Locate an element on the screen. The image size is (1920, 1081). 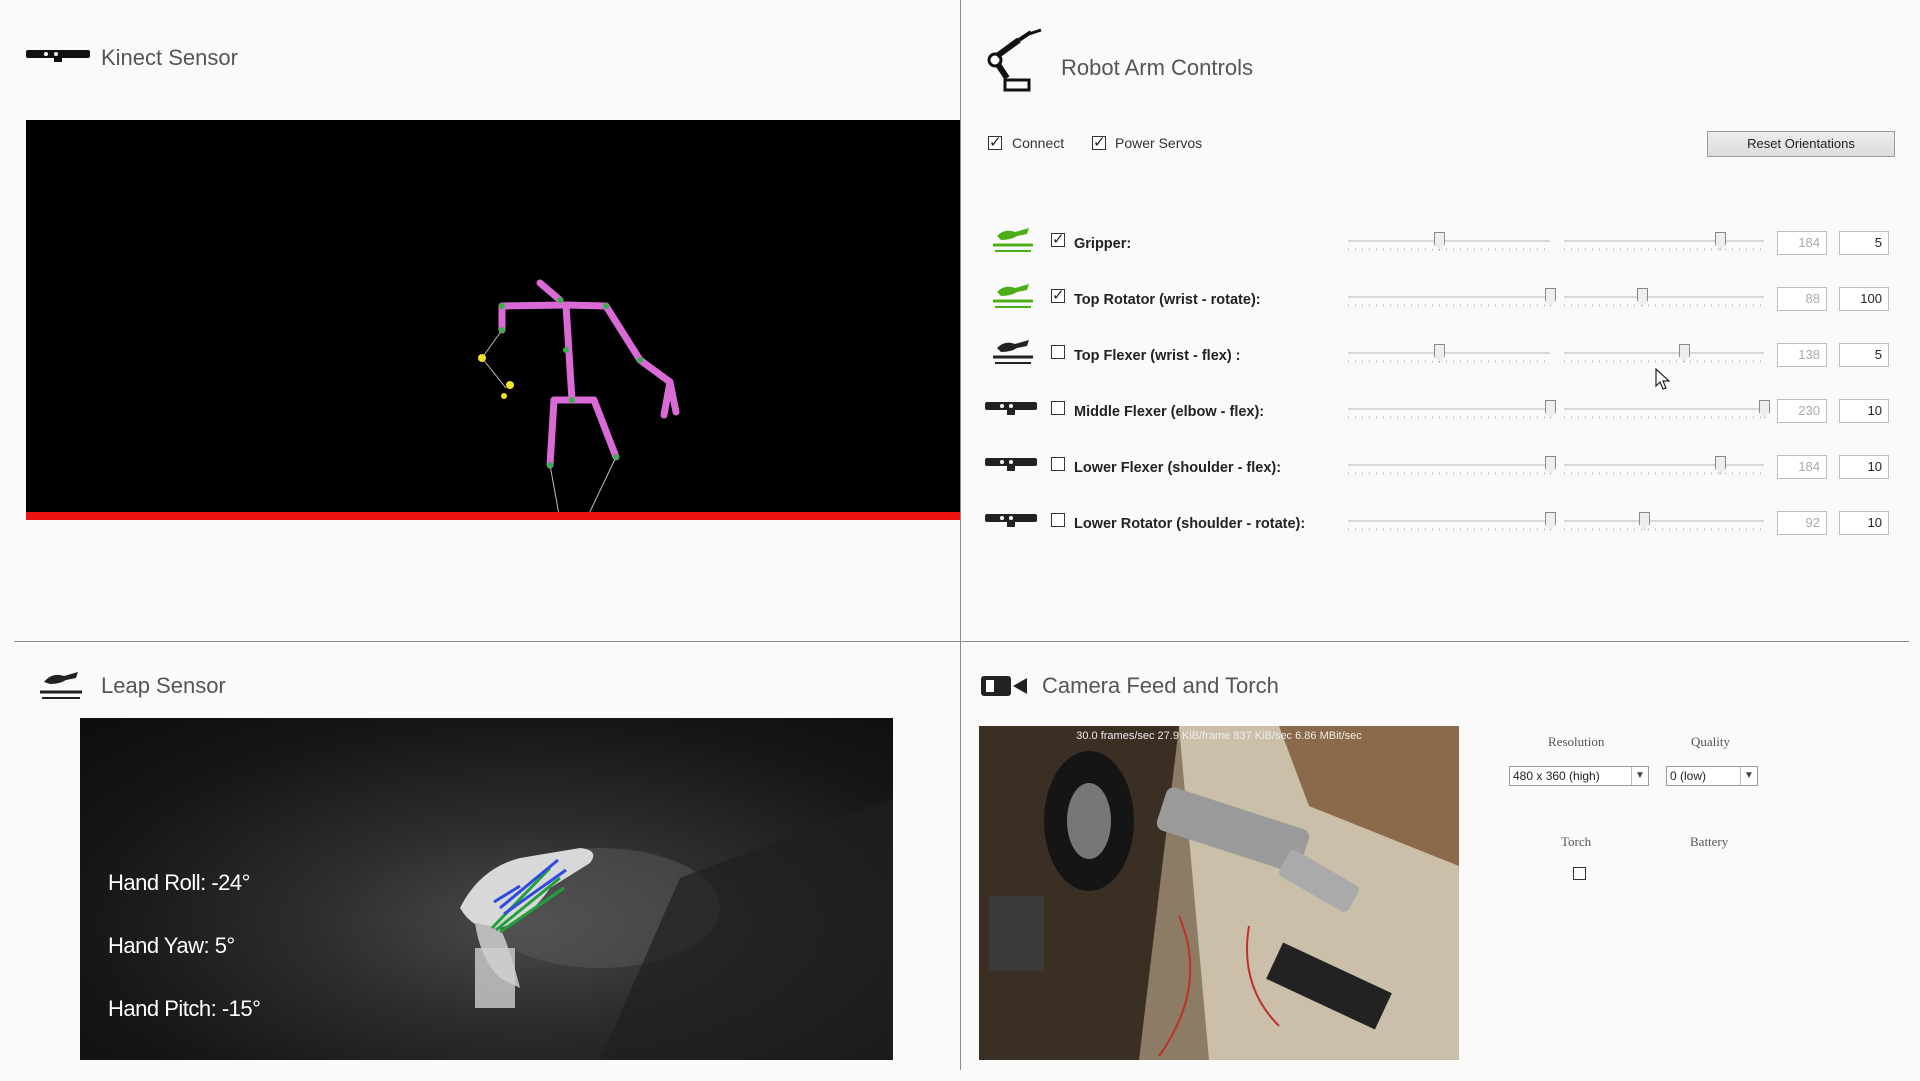
floor-line is located at coordinates (493, 516).